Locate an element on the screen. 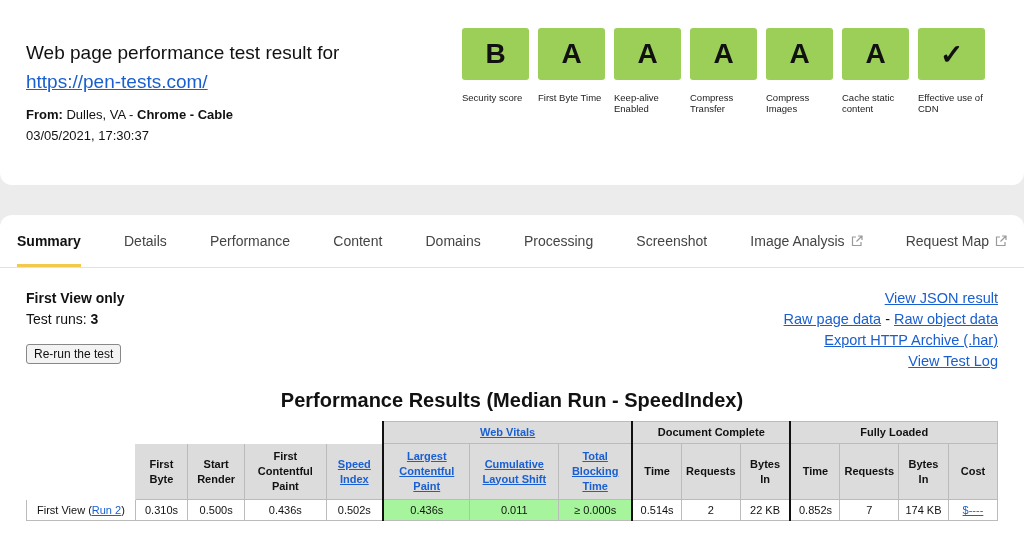  column-header: First Contentful Paint is located at coordinates (285, 471).